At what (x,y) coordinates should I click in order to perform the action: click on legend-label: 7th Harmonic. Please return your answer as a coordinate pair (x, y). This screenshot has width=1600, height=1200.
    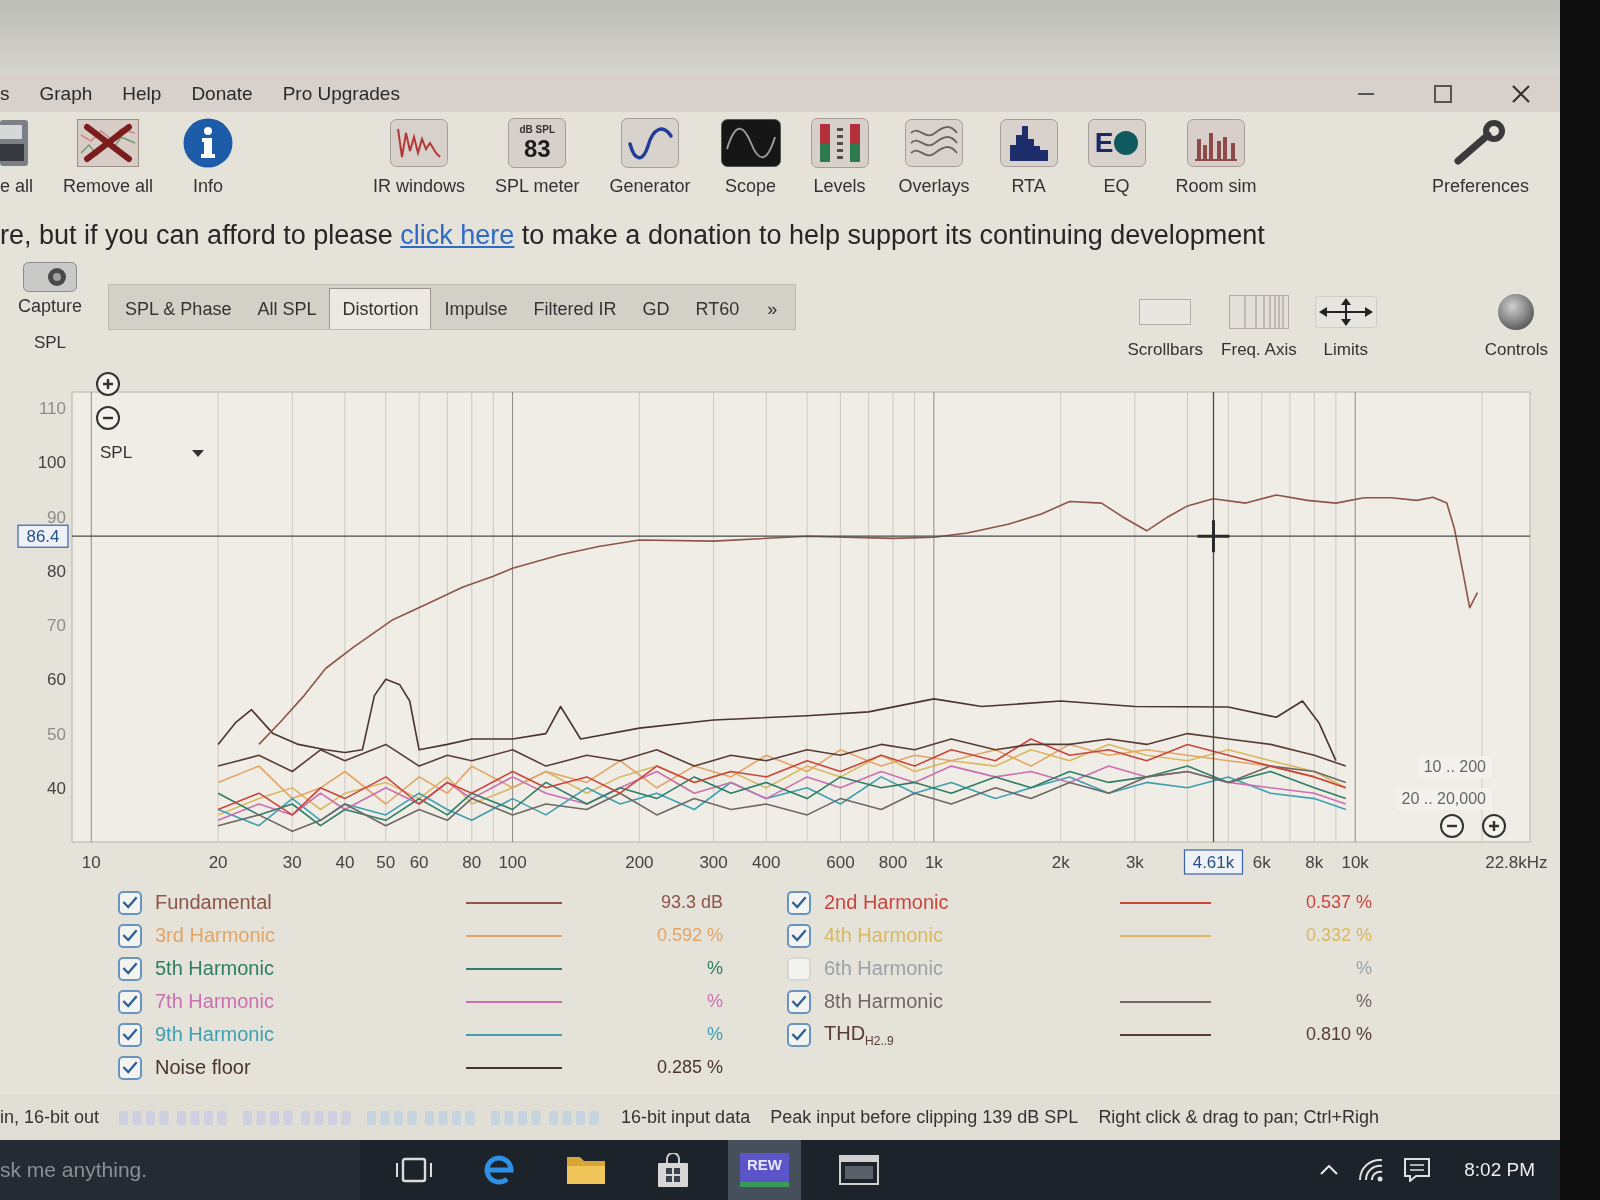
    Looking at the image, I should click on (214, 1001).